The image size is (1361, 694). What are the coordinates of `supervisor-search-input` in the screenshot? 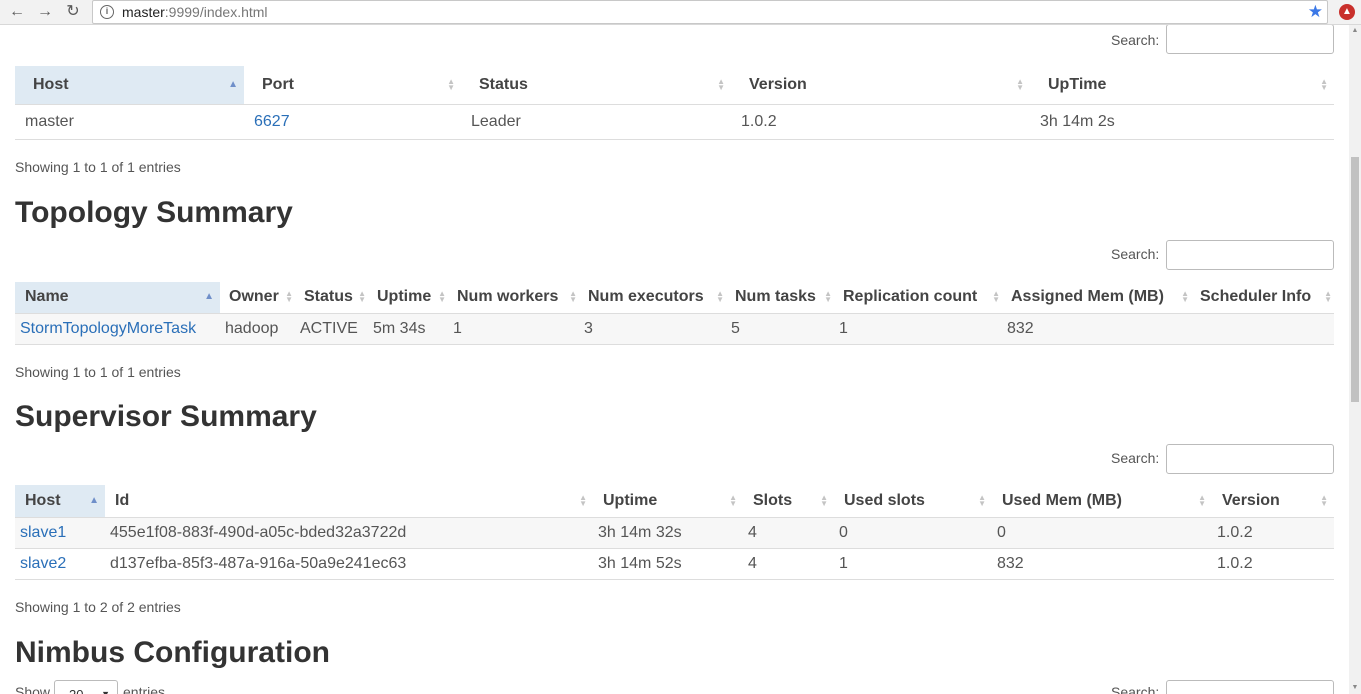 It's located at (1250, 459).